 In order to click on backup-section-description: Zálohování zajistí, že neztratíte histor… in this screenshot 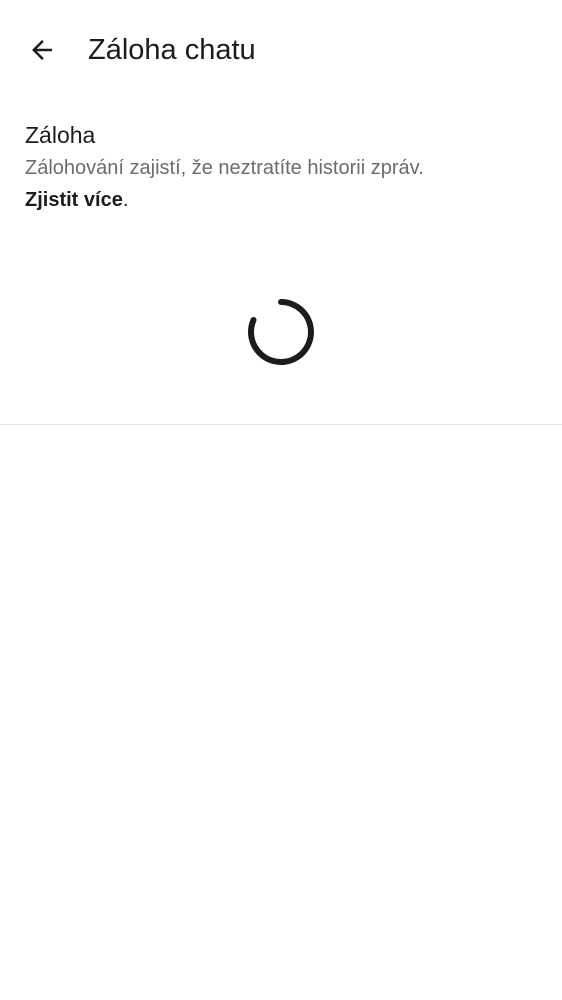, I will do `click(224, 168)`.